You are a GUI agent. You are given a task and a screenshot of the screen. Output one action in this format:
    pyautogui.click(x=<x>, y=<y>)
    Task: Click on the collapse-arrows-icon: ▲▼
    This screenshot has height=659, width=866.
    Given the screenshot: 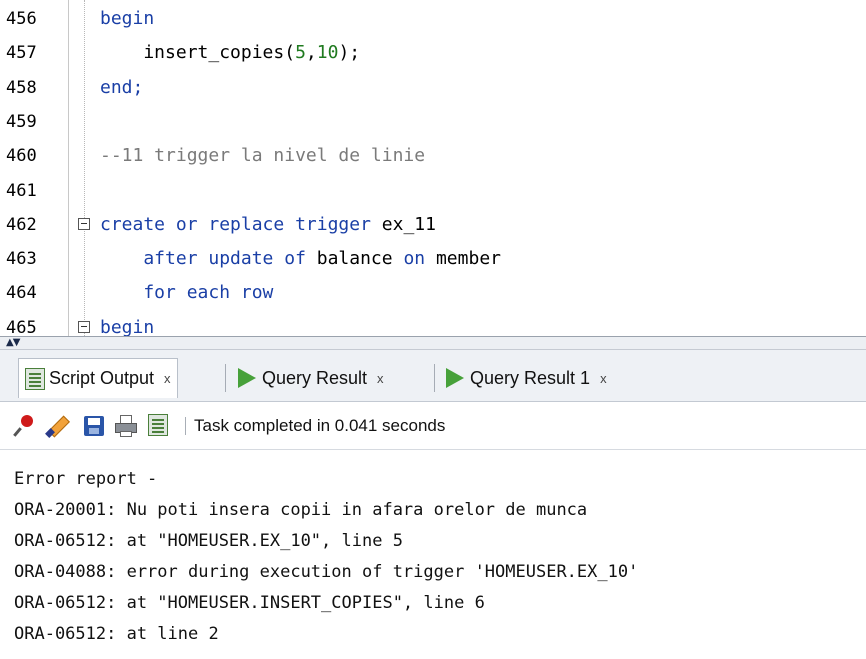 What is the action you would take?
    pyautogui.click(x=13, y=343)
    